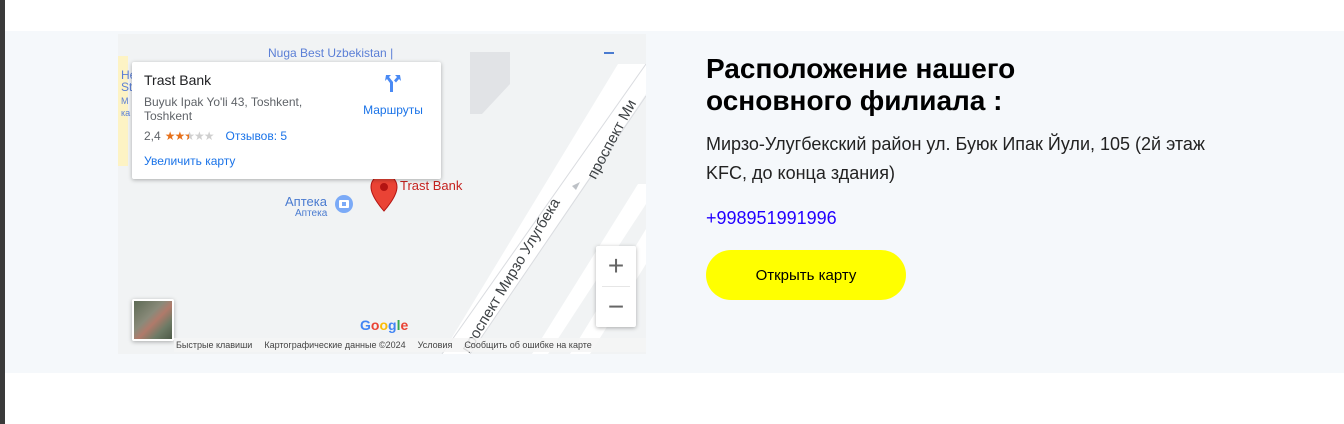  What do you see at coordinates (189, 136) in the screenshot?
I see `rating-stars-icon: ★★★★★★` at bounding box center [189, 136].